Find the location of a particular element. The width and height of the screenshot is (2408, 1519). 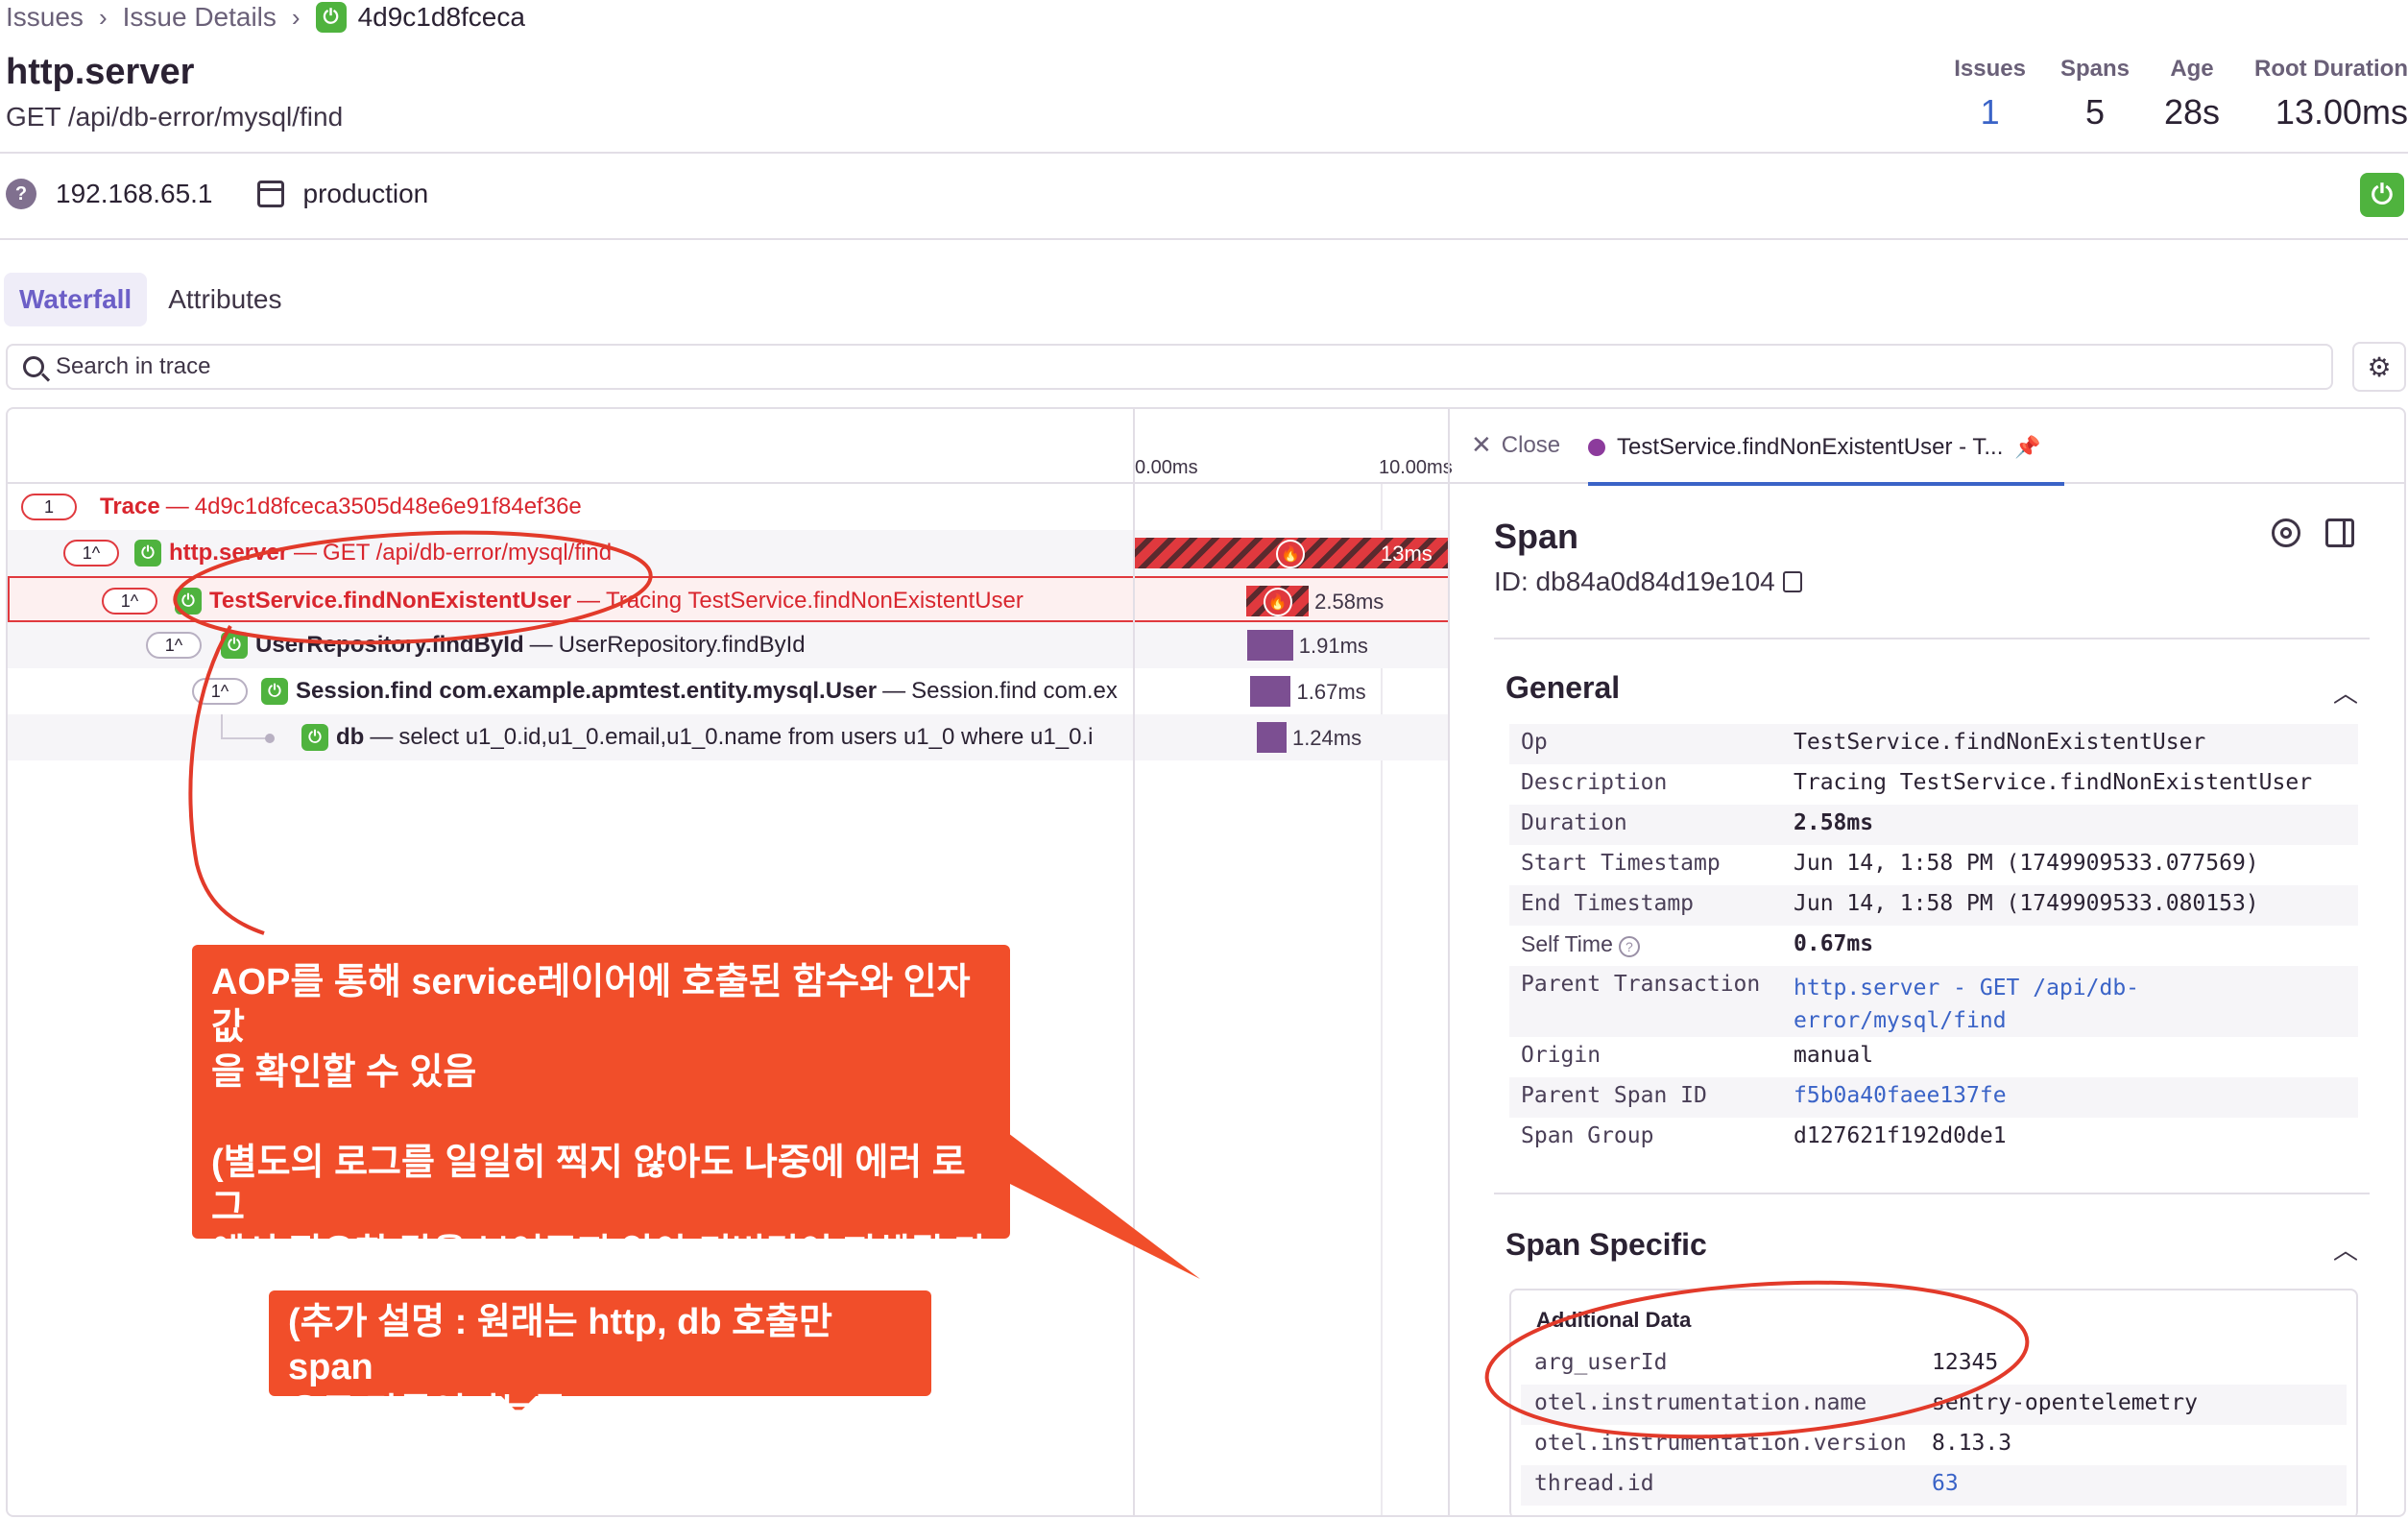

focus-icon is located at coordinates (2286, 532).